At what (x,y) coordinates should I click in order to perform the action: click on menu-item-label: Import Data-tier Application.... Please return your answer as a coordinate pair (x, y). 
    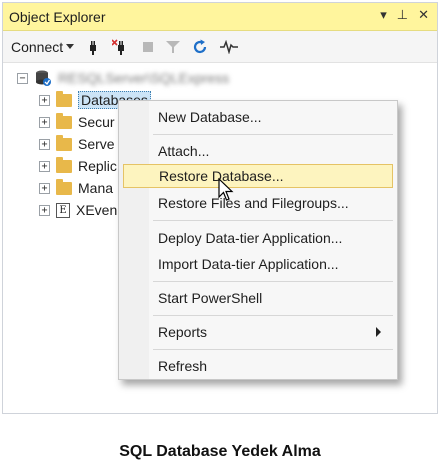
    Looking at the image, I should click on (248, 264).